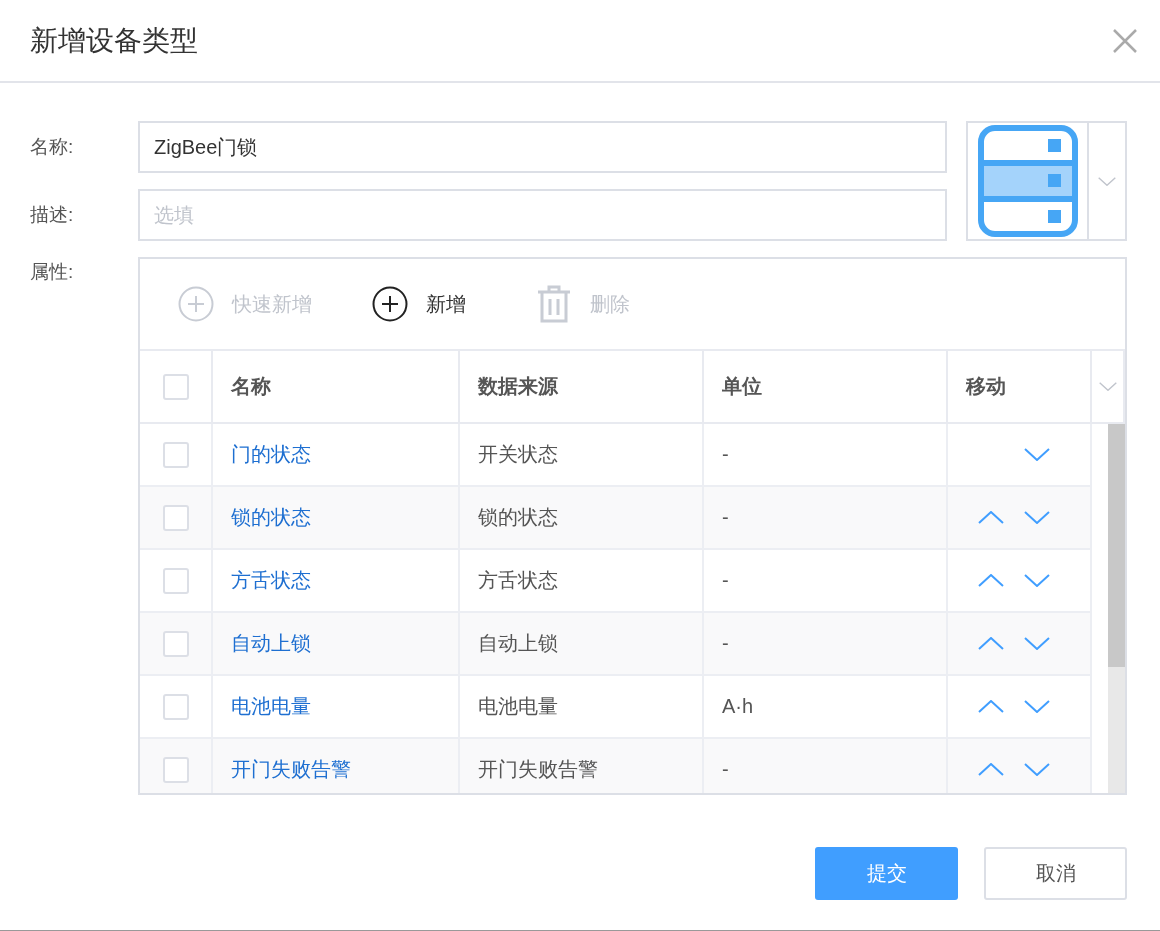 This screenshot has height=931, width=1160. I want to click on table-cell-text: 开门失败告警, so click(538, 769).